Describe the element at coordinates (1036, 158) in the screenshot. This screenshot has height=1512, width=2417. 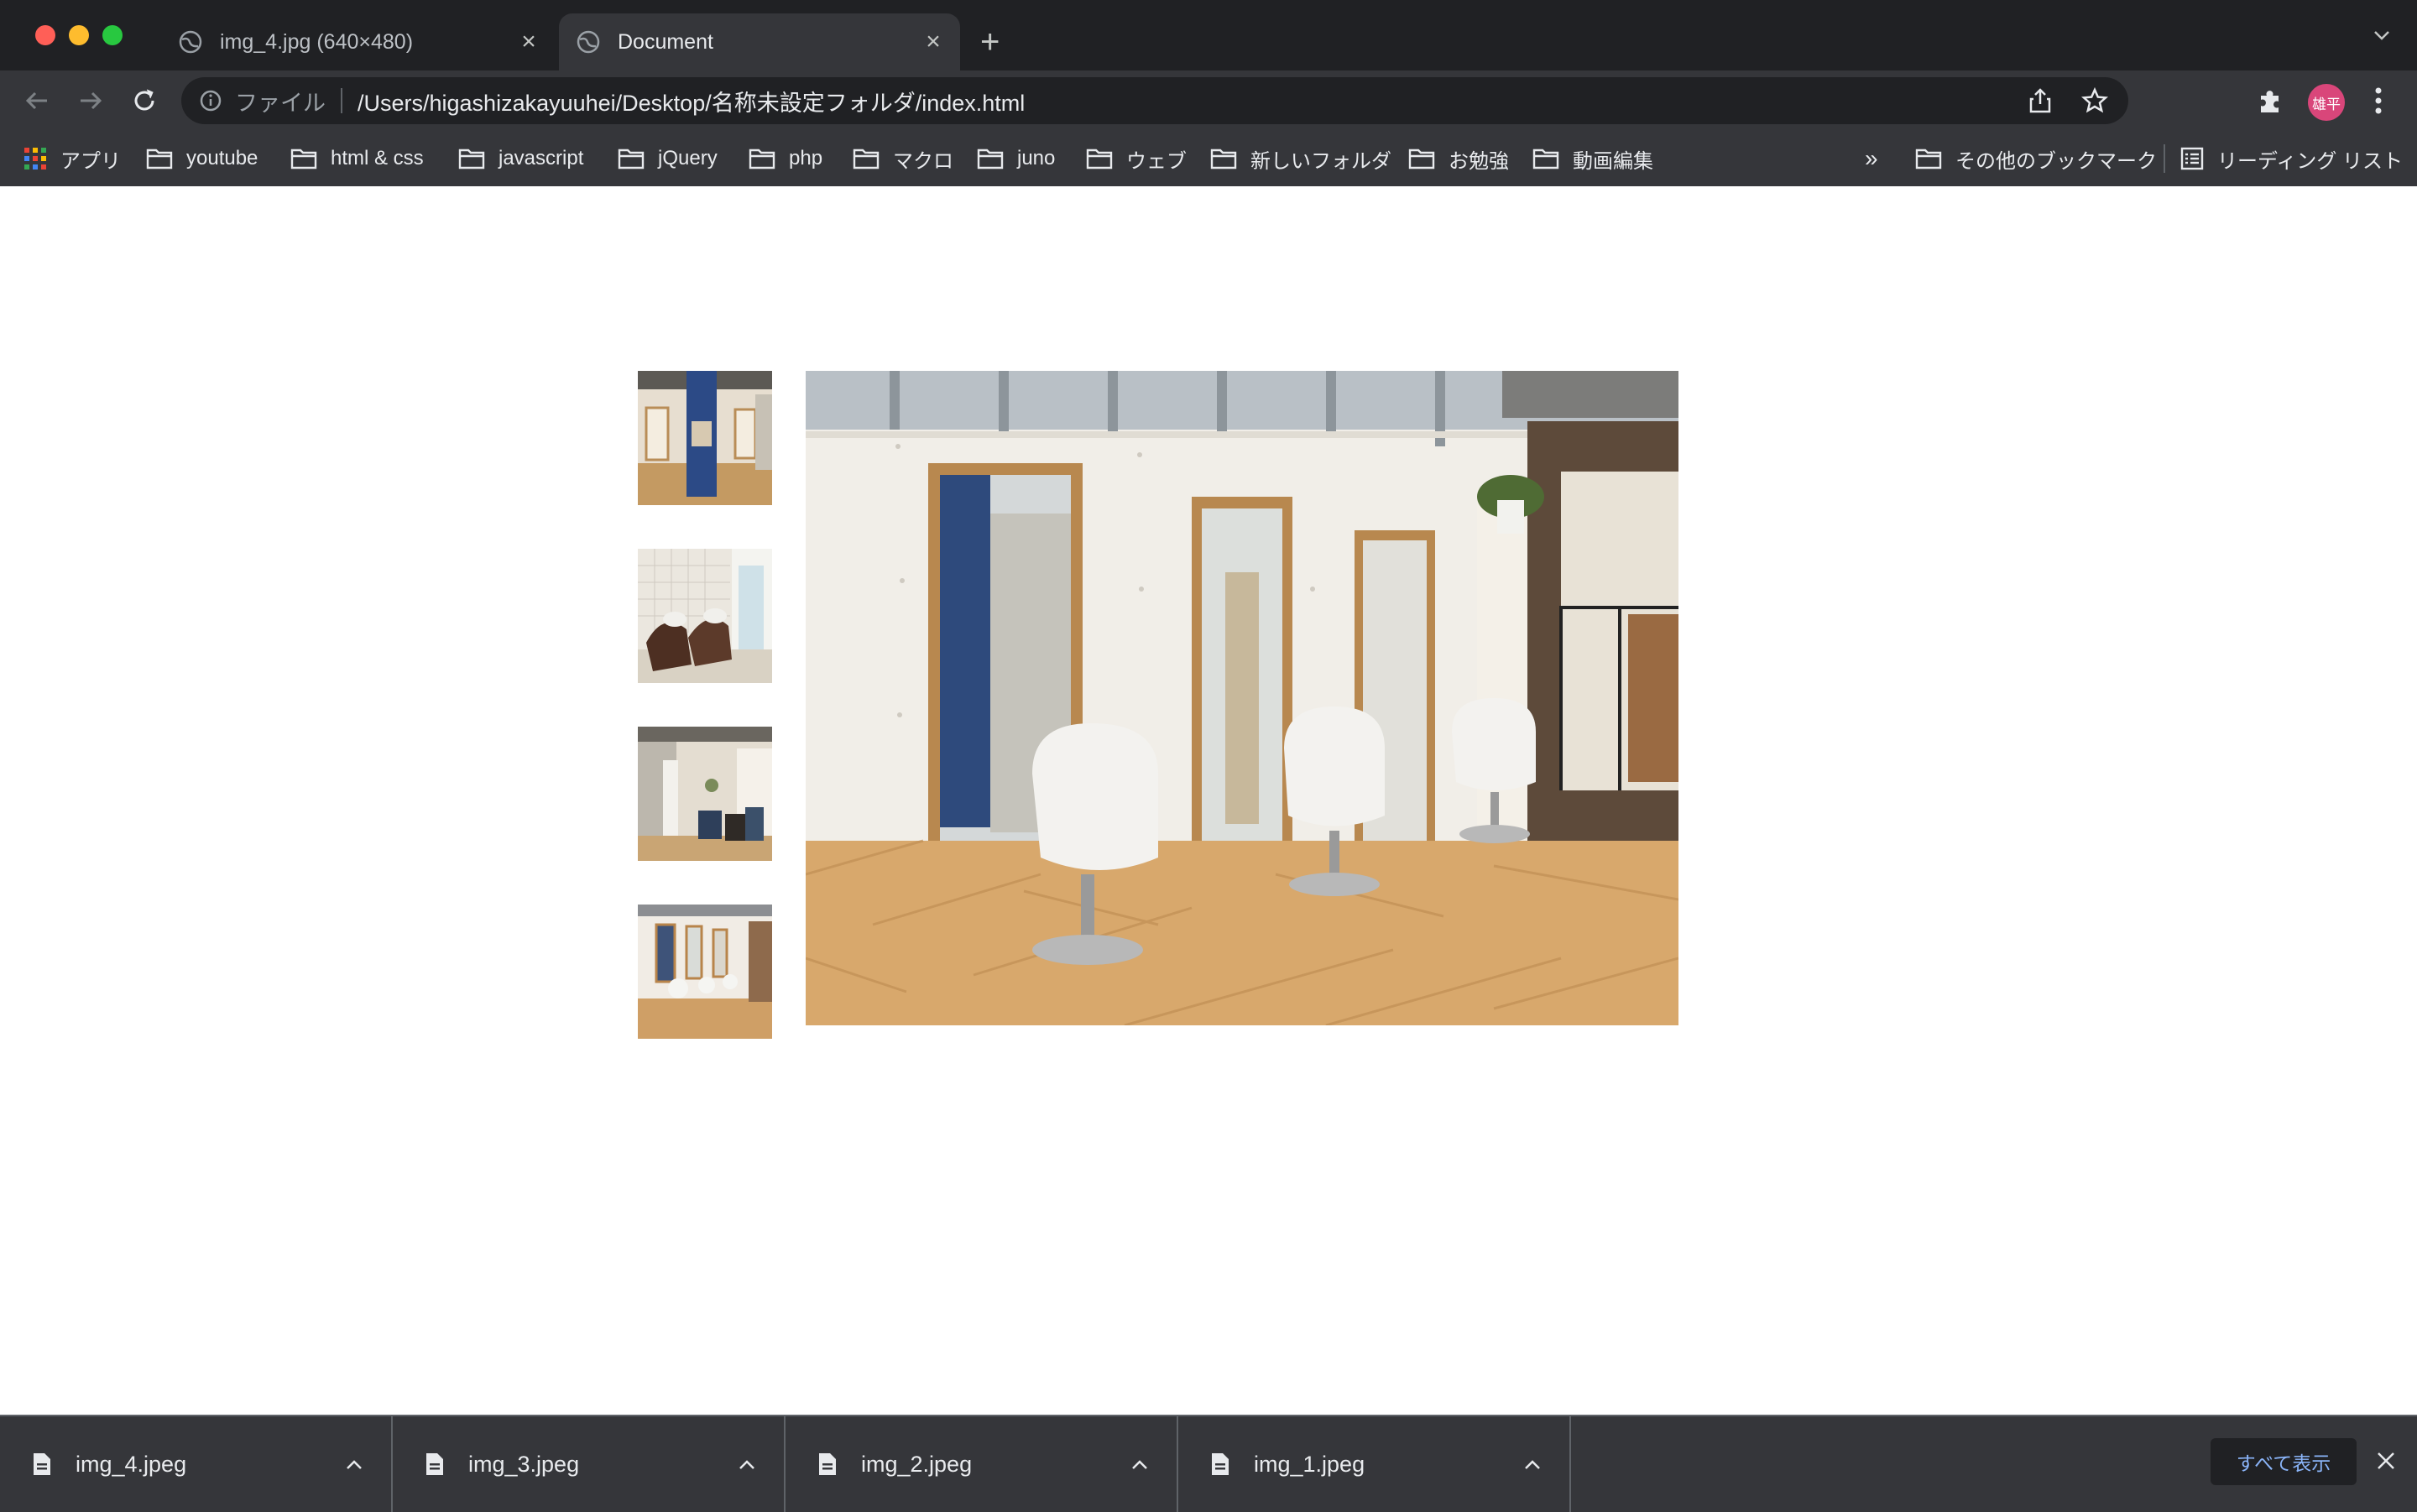
I see `bookmark-label: juno` at that location.